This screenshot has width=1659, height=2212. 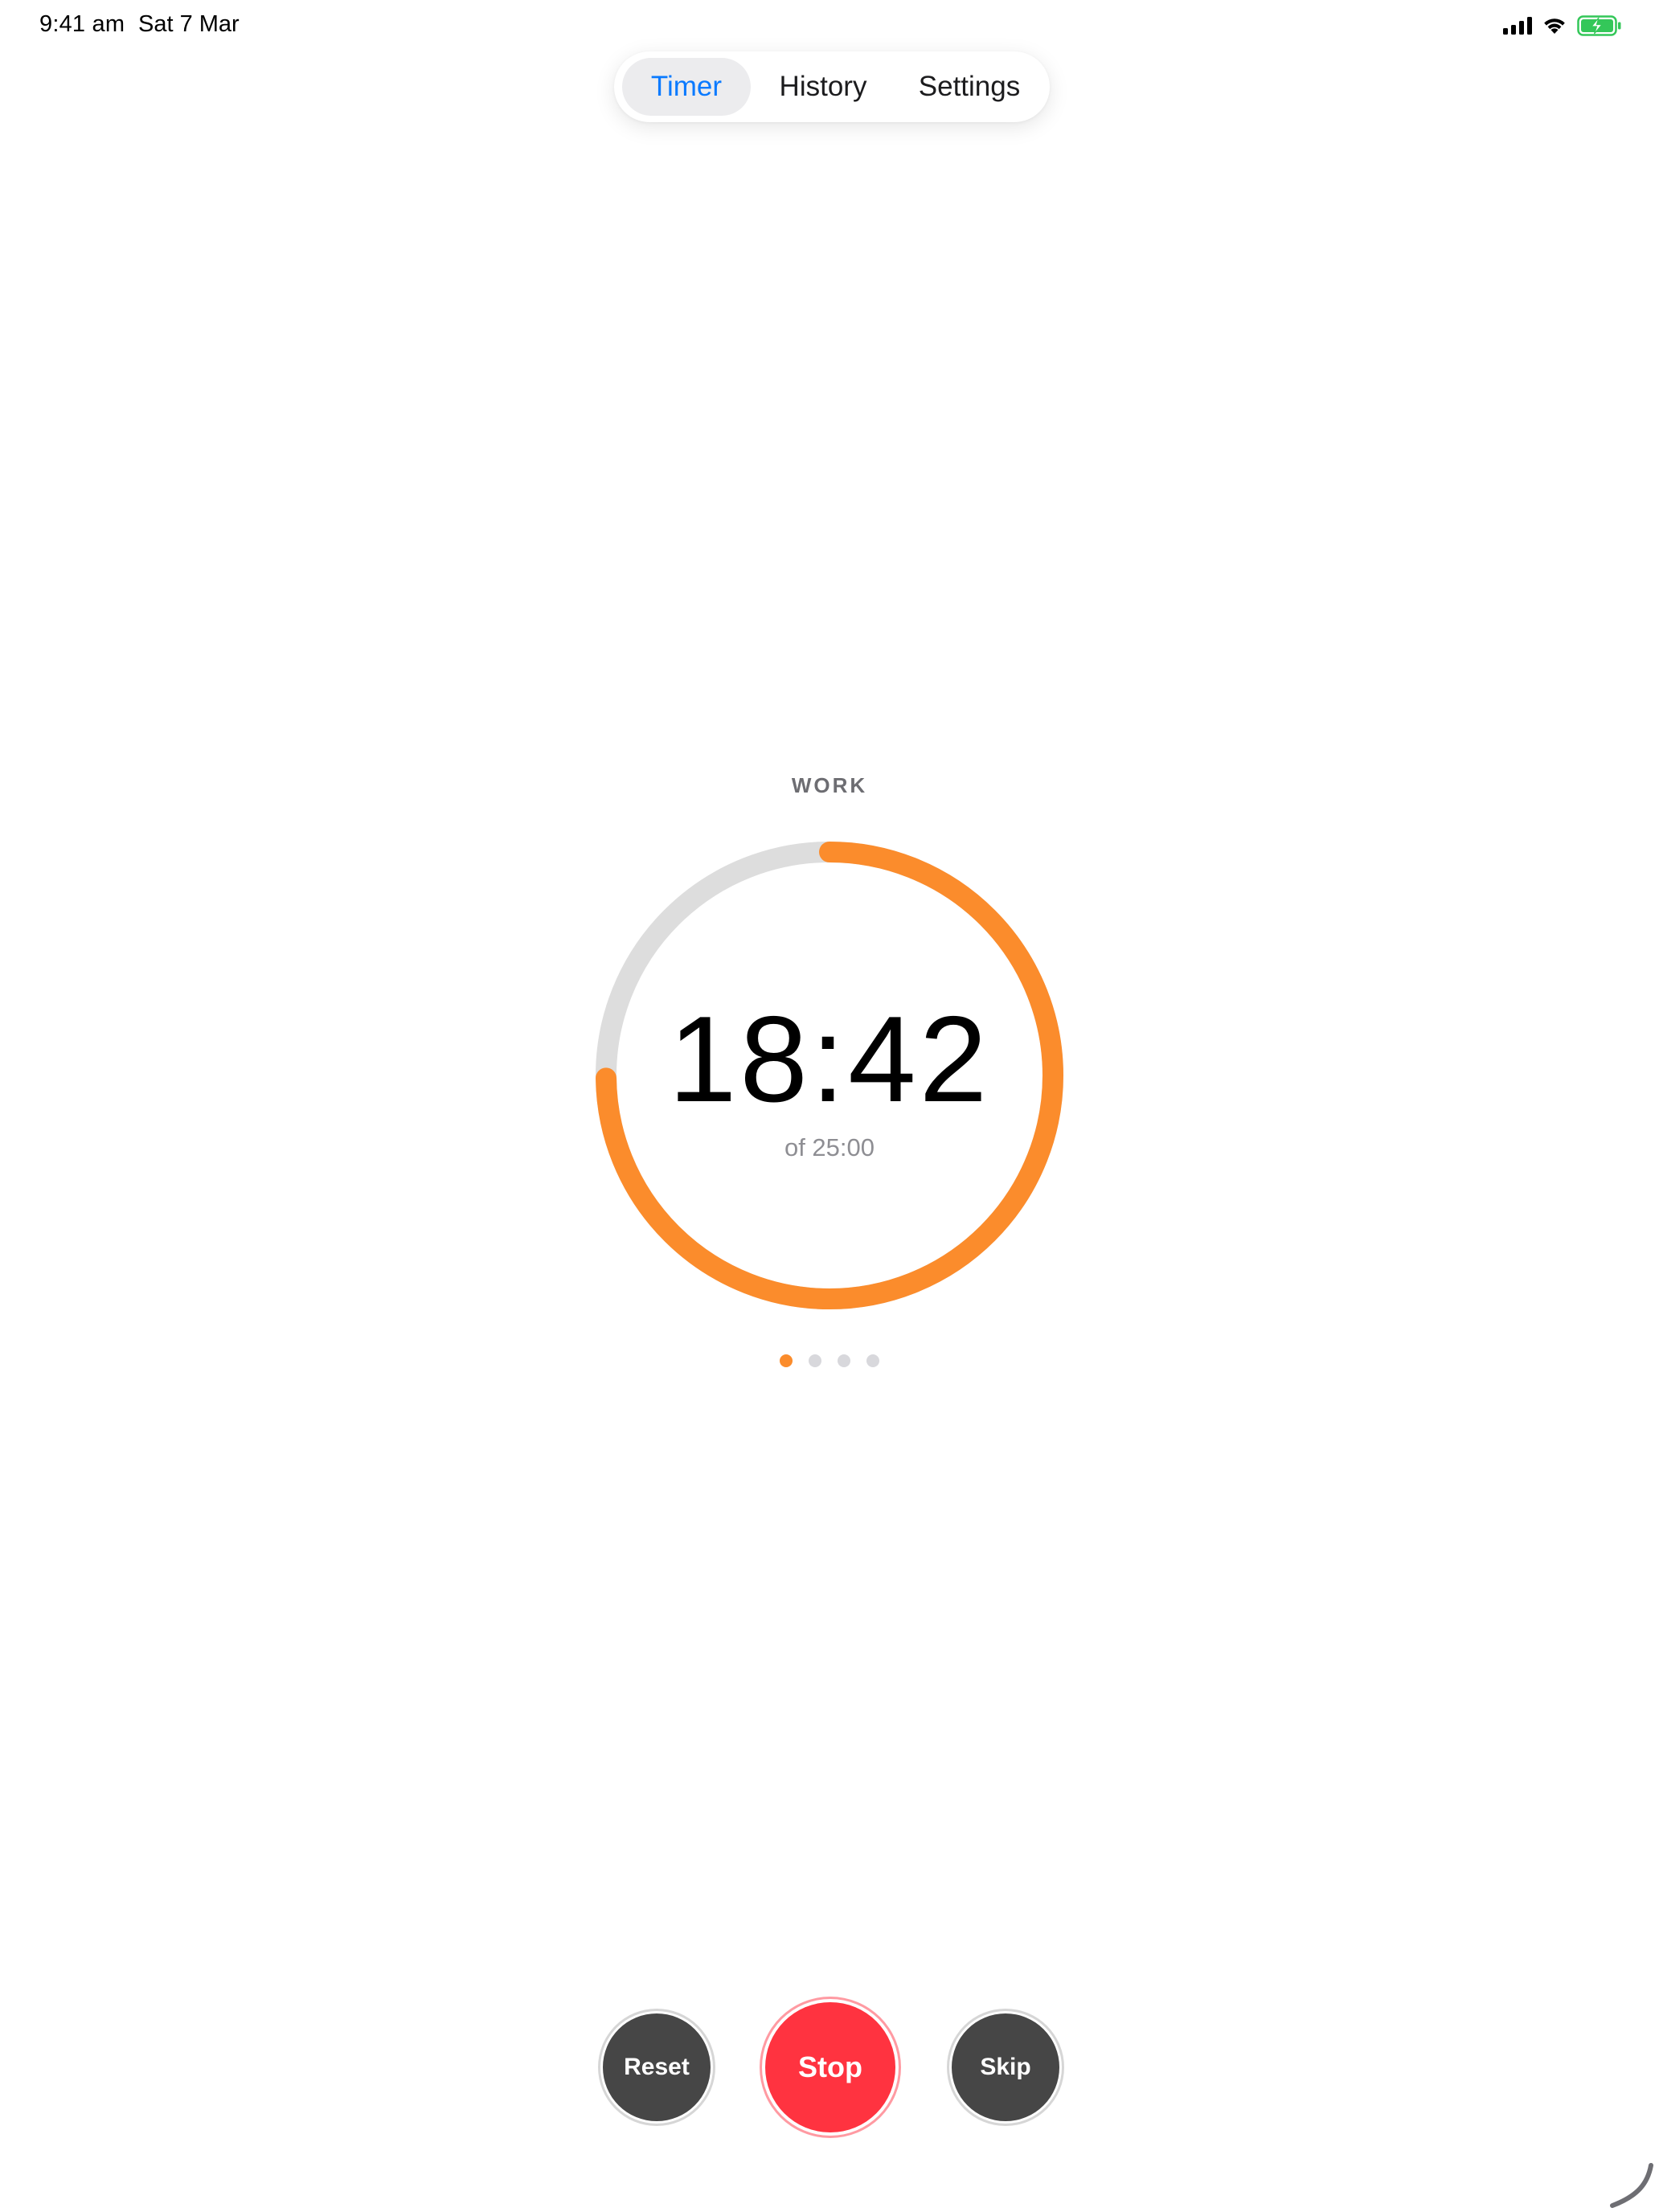 I want to click on cellular-signal-icon, so click(x=1517, y=26).